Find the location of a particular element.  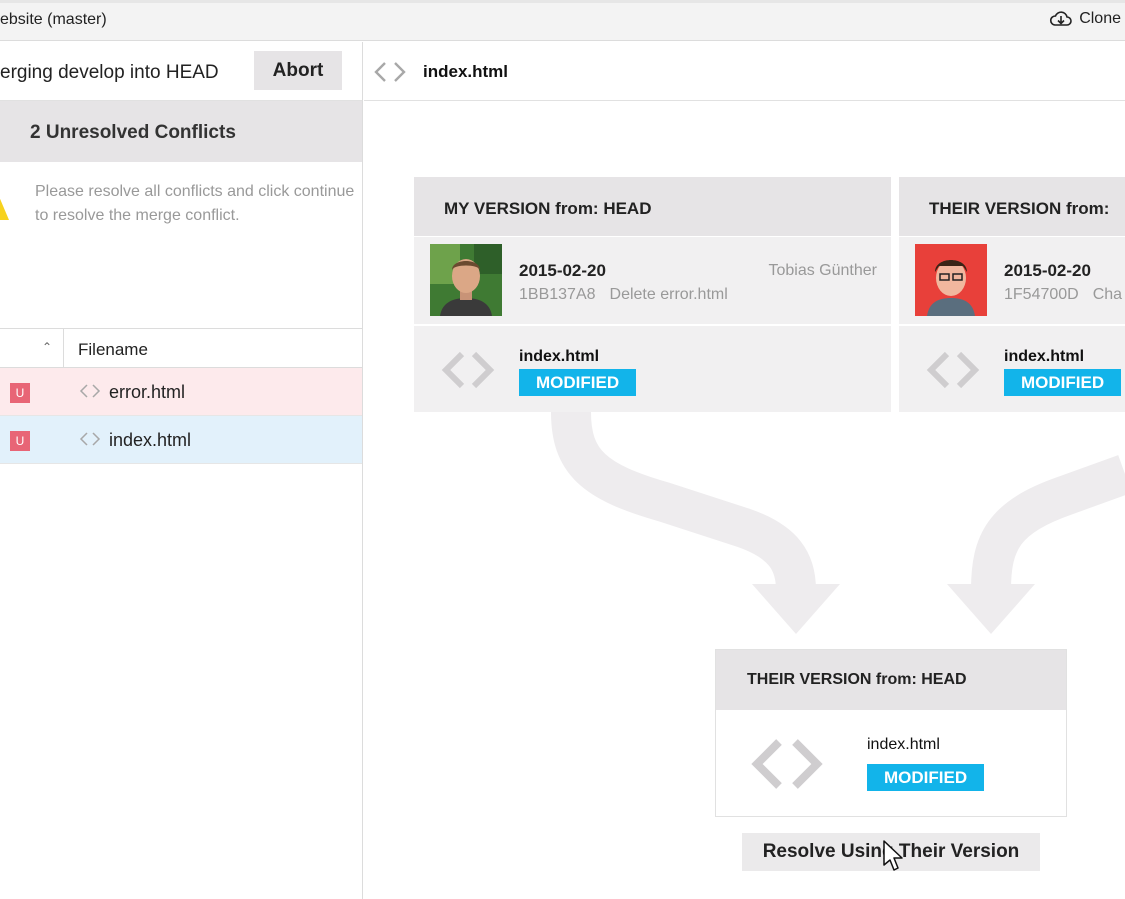

commit-hash: 1BB137A8 is located at coordinates (557, 294).